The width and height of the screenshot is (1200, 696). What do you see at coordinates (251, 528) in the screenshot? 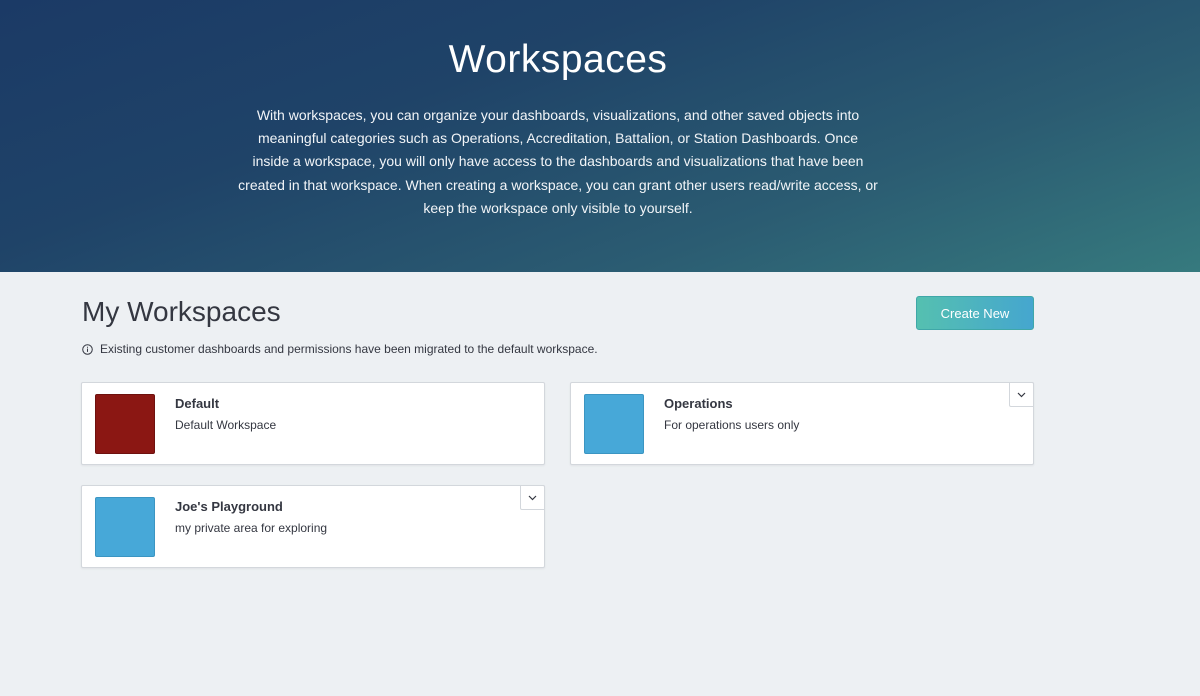
I see `workspace-description: my private area for exploring` at bounding box center [251, 528].